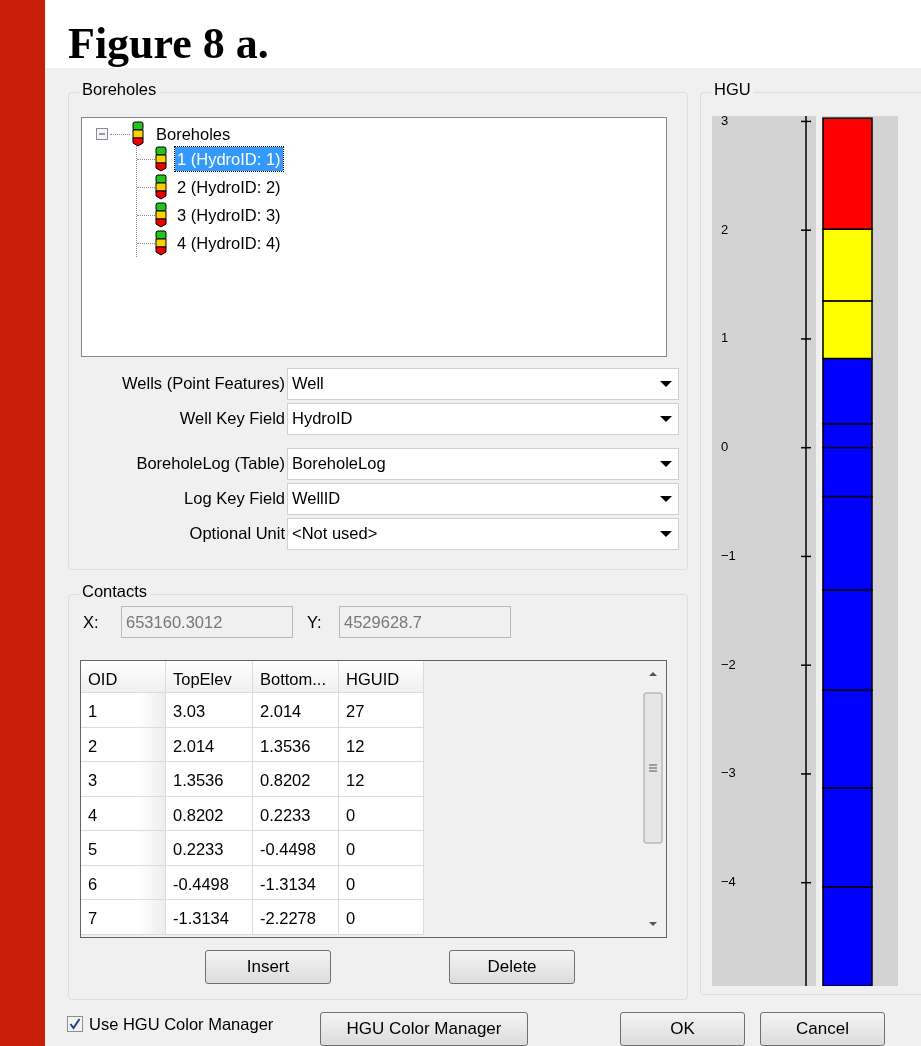 This screenshot has height=1046, width=921. What do you see at coordinates (682, 1029) in the screenshot?
I see `action-button: OK` at bounding box center [682, 1029].